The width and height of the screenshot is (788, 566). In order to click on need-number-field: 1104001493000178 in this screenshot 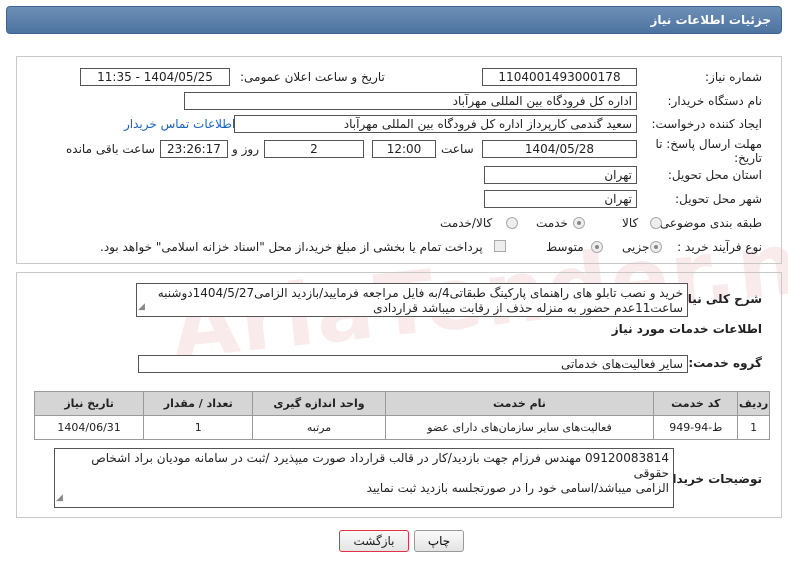, I will do `click(559, 77)`.